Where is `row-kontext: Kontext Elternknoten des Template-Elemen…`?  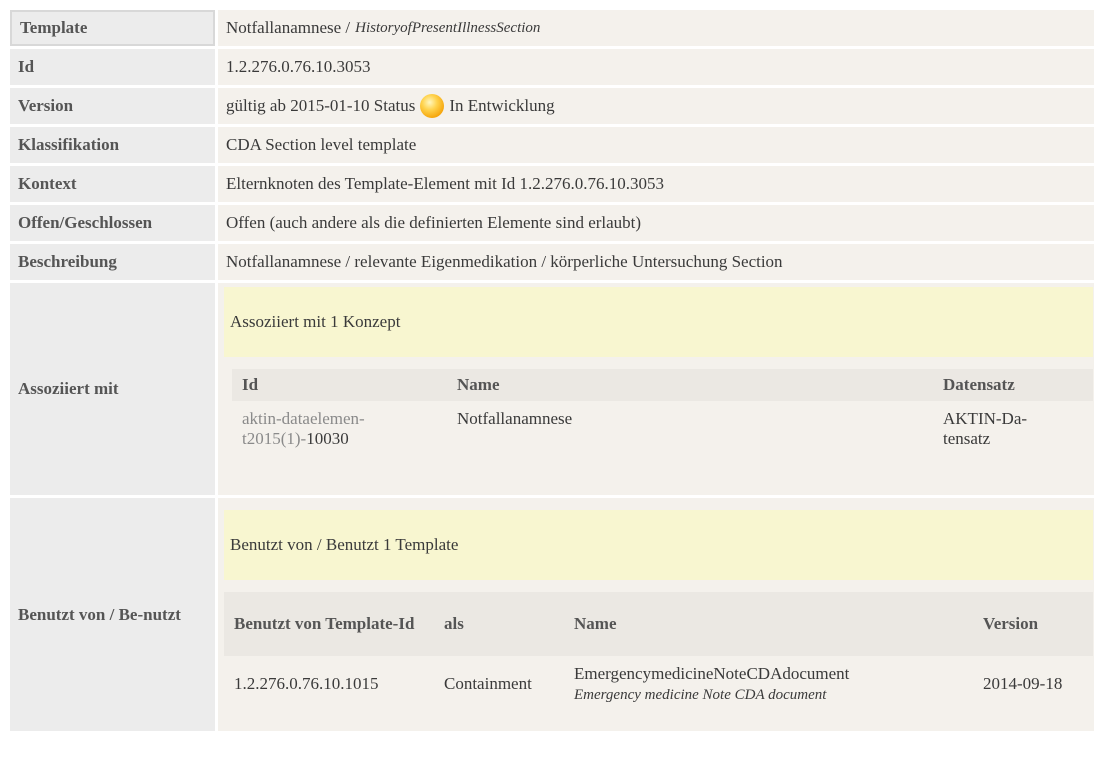 row-kontext: Kontext Elternknoten des Template-Elemen… is located at coordinates (552, 184).